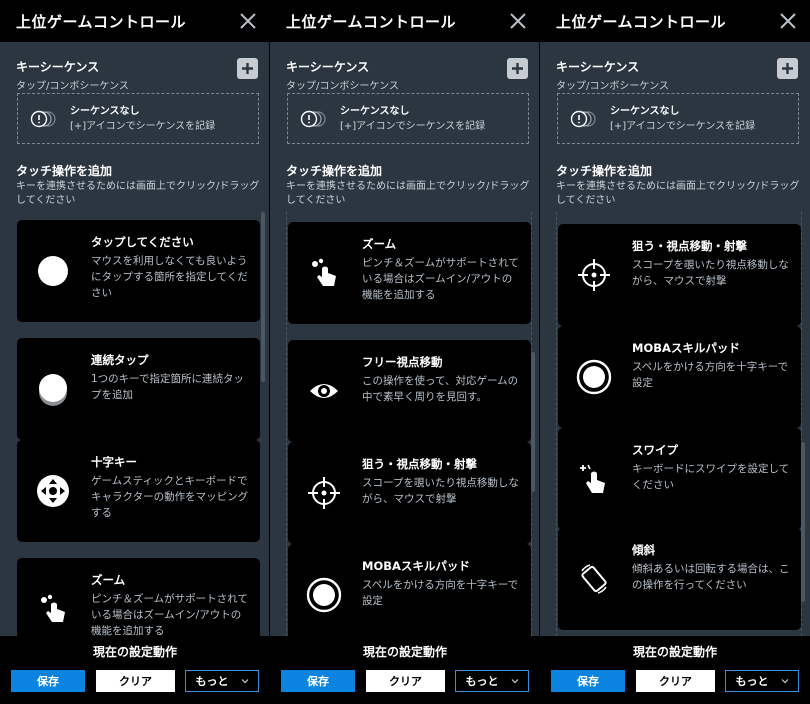 The width and height of the screenshot is (810, 704). I want to click on plus-icon, so click(247, 68).